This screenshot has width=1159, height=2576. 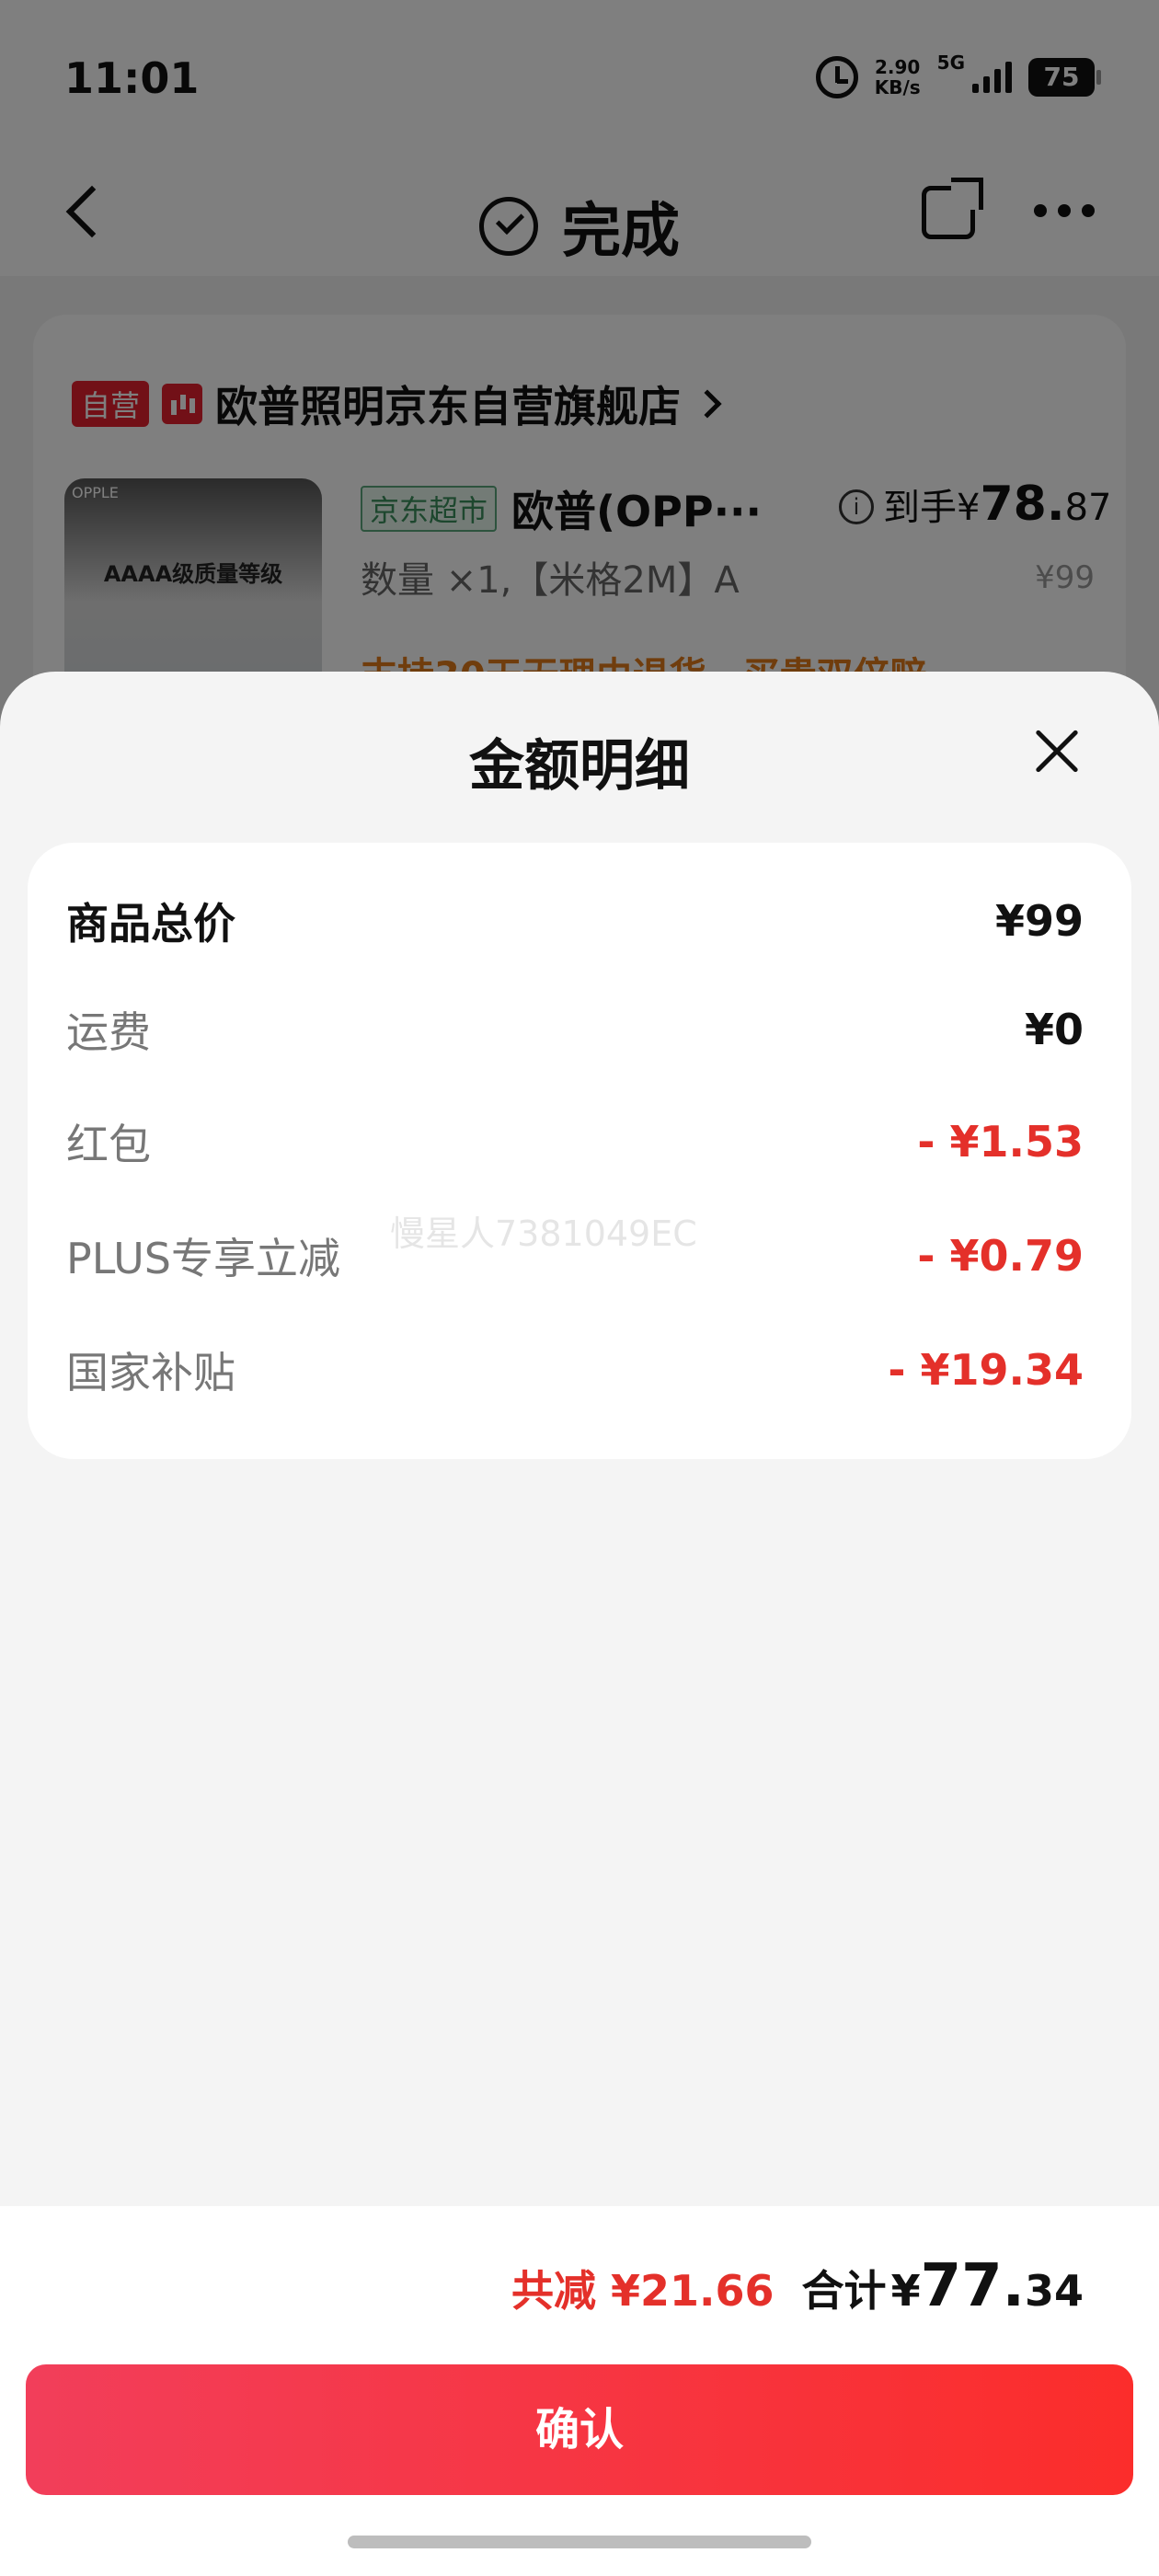 I want to click on confirm-button: 确认, so click(x=579, y=2429).